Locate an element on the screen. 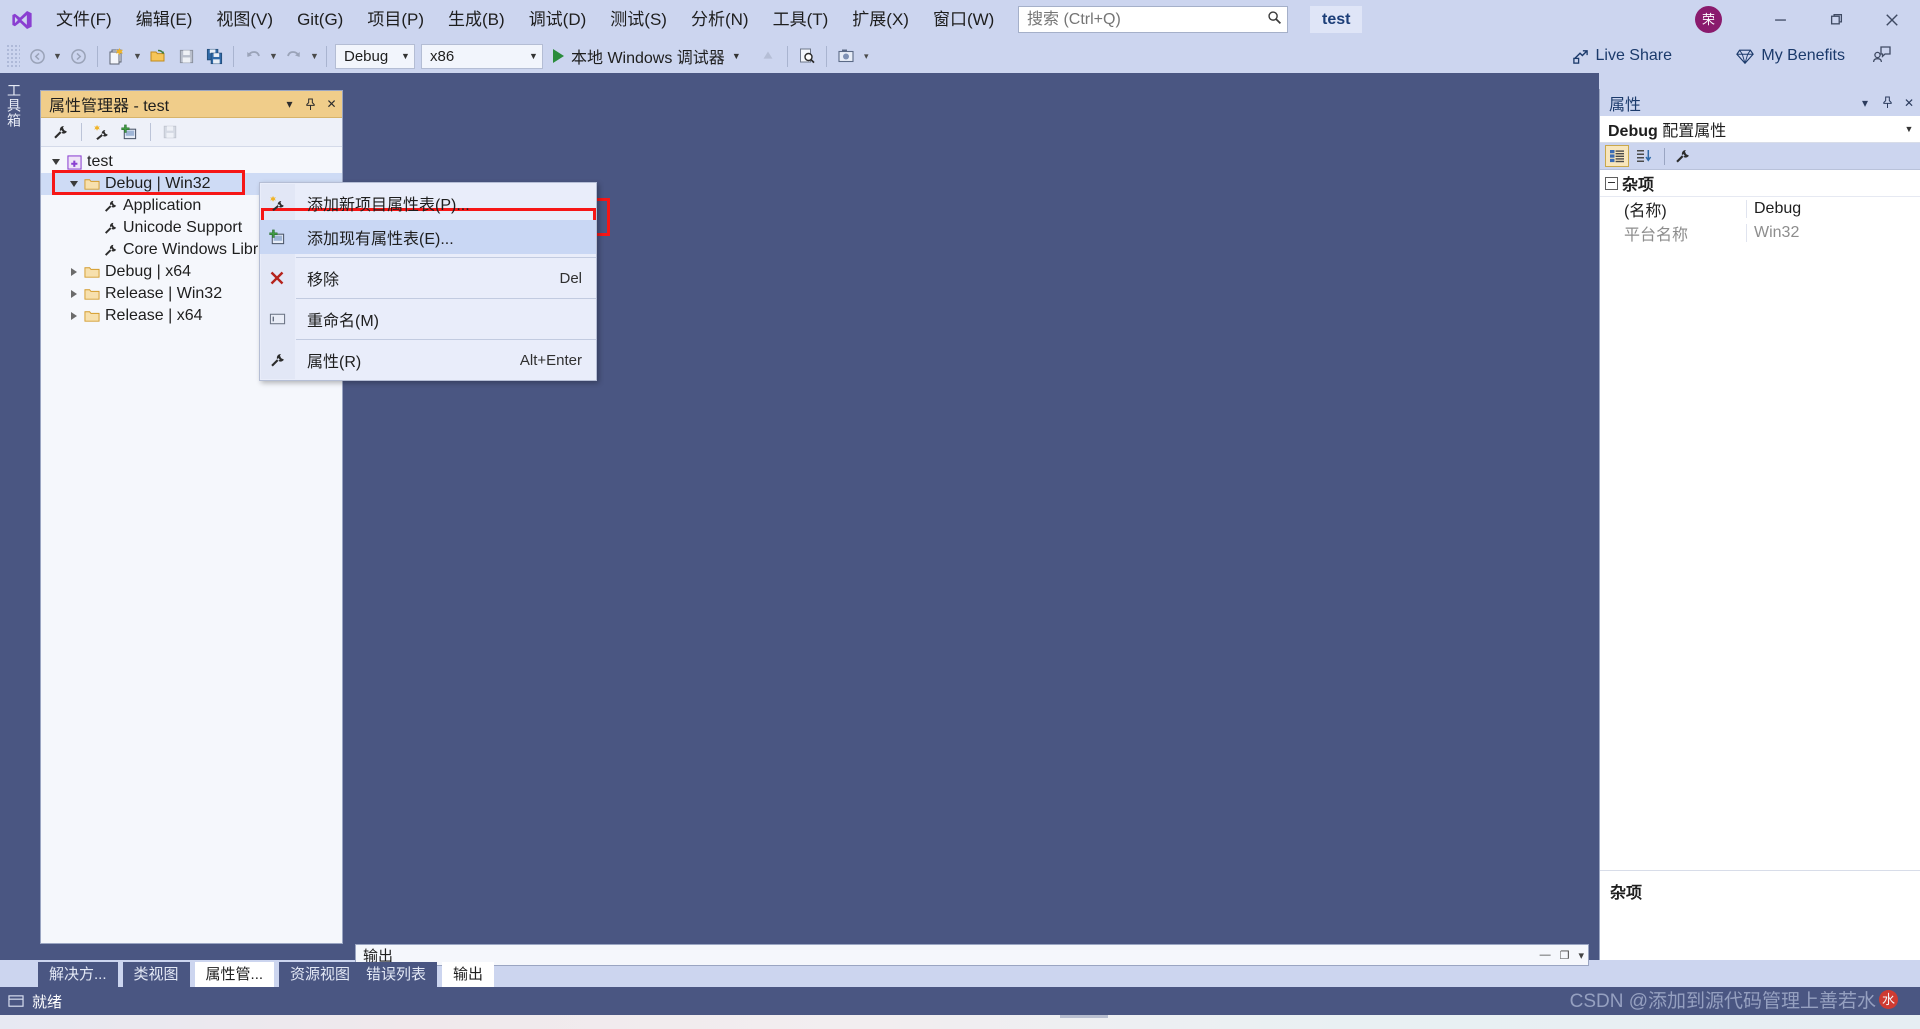  tab-output: 输出 is located at coordinates (468, 975).